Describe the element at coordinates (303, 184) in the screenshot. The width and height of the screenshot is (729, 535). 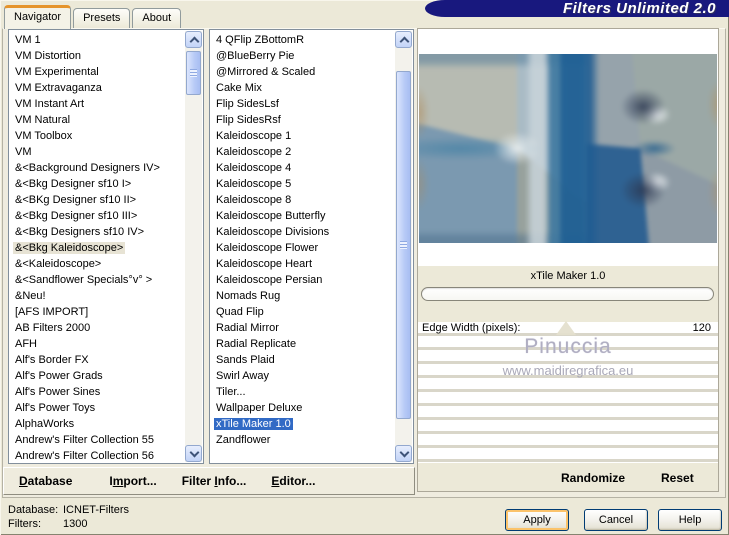
I see `list-item: Kaleidoscope 5` at that location.